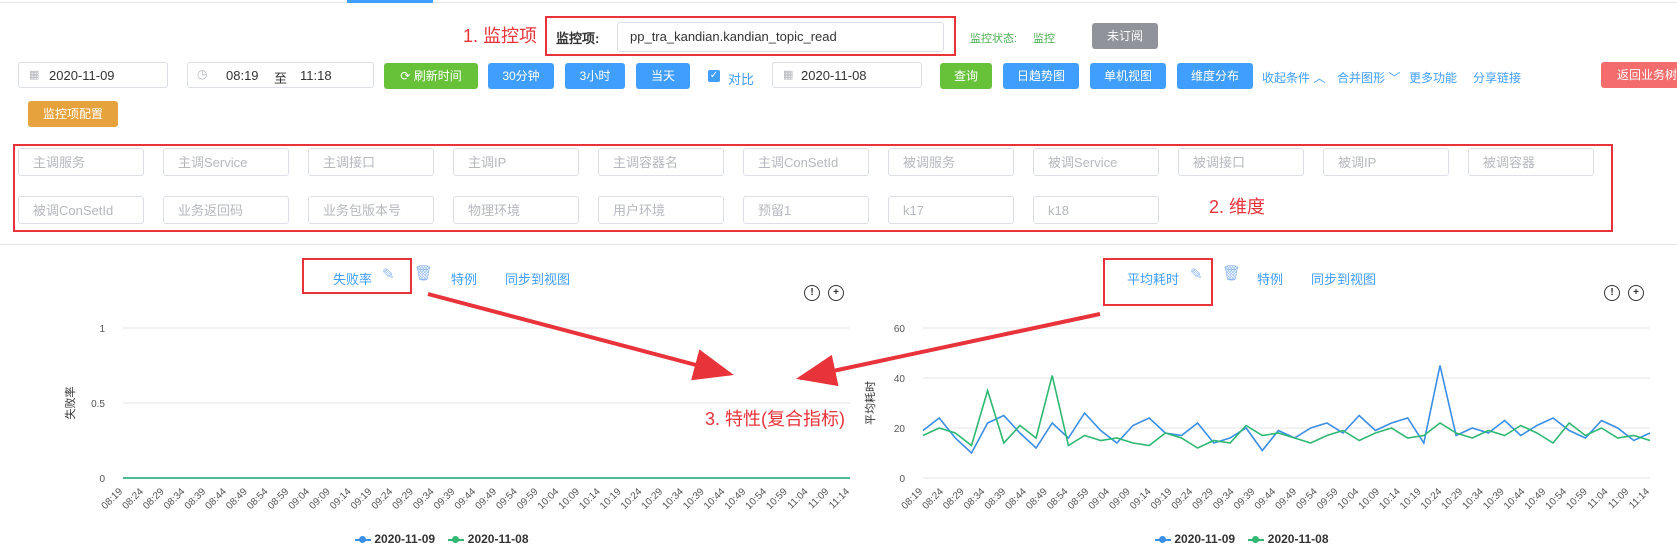 This screenshot has height=556, width=1677. Describe the element at coordinates (442, 539) in the screenshot. I see `legend-left: 2020-11-09 2020-11-08` at that location.